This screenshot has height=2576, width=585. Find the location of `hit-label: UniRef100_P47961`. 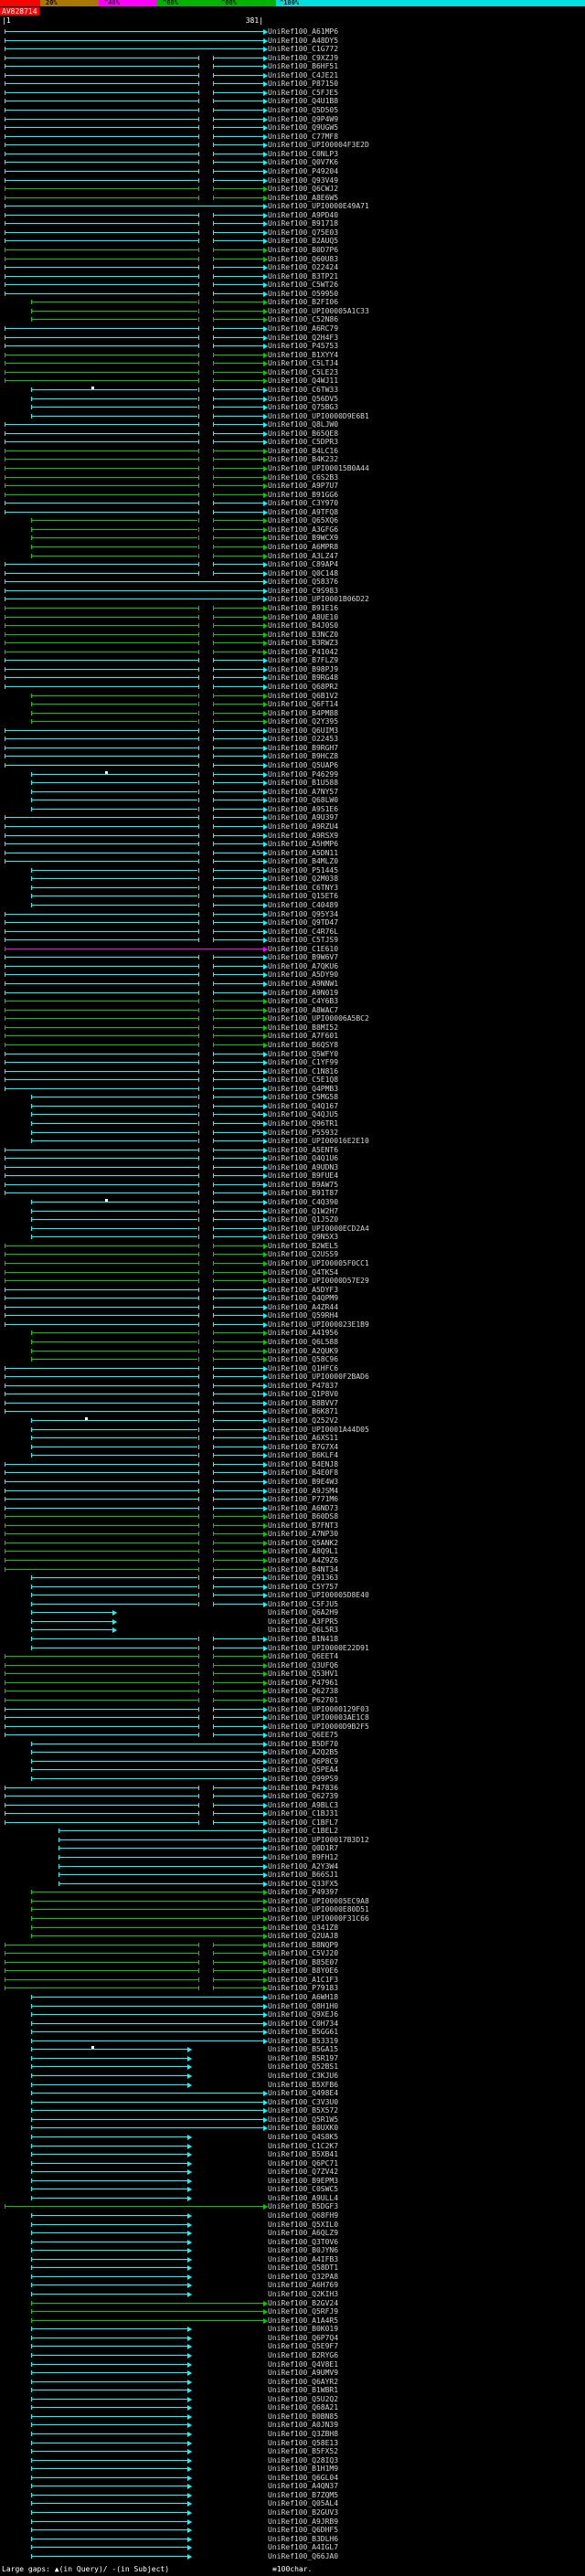

hit-label: UniRef100_P47961 is located at coordinates (303, 1683).